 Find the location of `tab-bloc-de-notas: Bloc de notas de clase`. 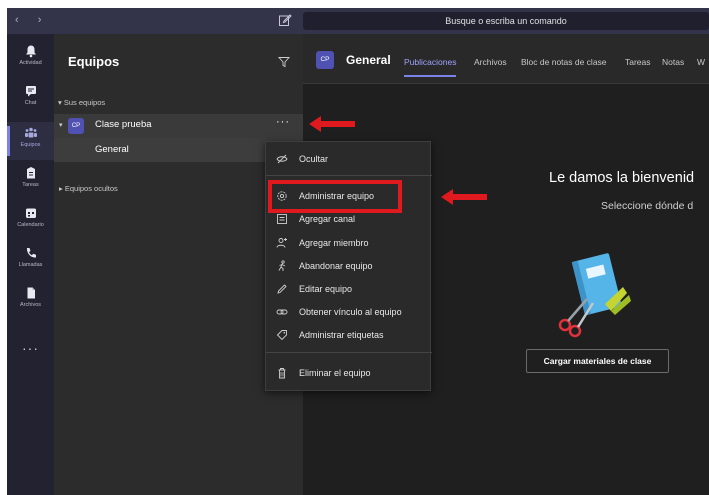

tab-bloc-de-notas: Bloc de notas de clase is located at coordinates (564, 62).